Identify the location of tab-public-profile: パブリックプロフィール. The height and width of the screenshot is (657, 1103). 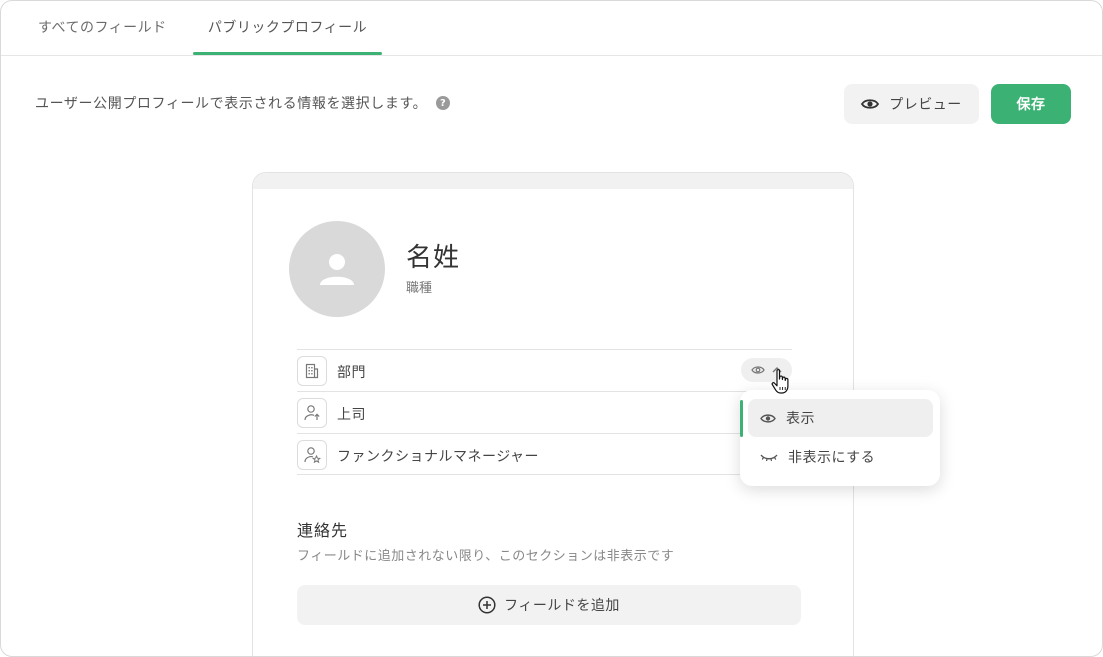
(287, 28).